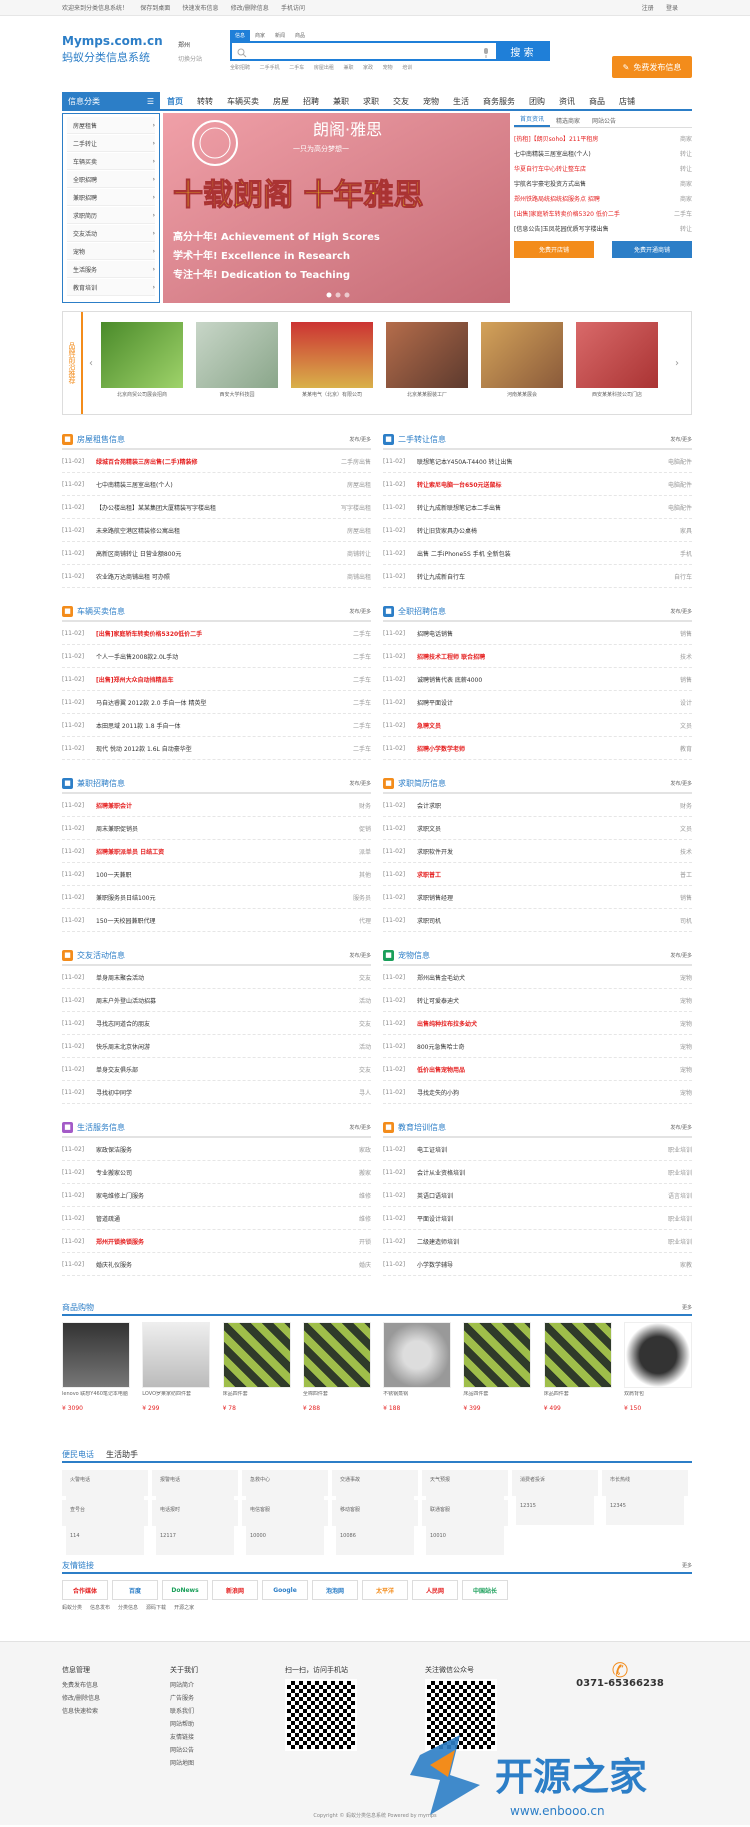  What do you see at coordinates (216, 748) in the screenshot?
I see `list-item: [11-02] 现代 悦动 2012款 1.6L 自动豪华型 二手车` at bounding box center [216, 748].